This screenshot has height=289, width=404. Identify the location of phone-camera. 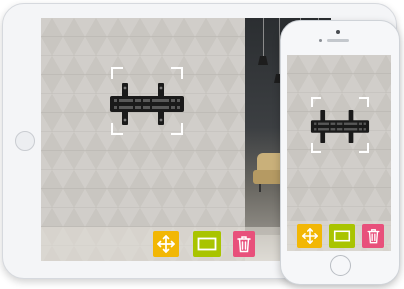
(338, 32).